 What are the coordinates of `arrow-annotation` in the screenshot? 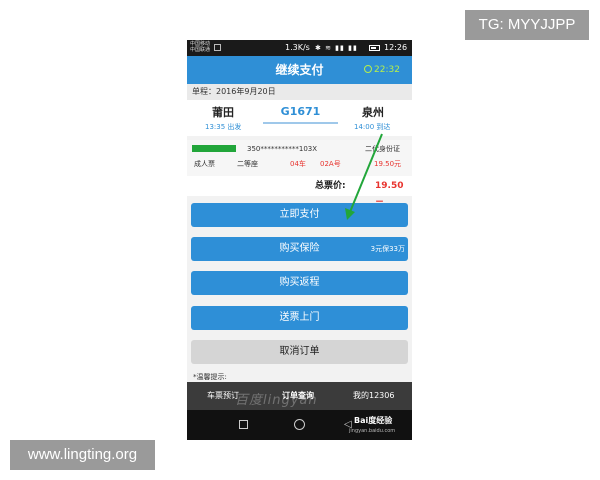 It's located at (364, 176).